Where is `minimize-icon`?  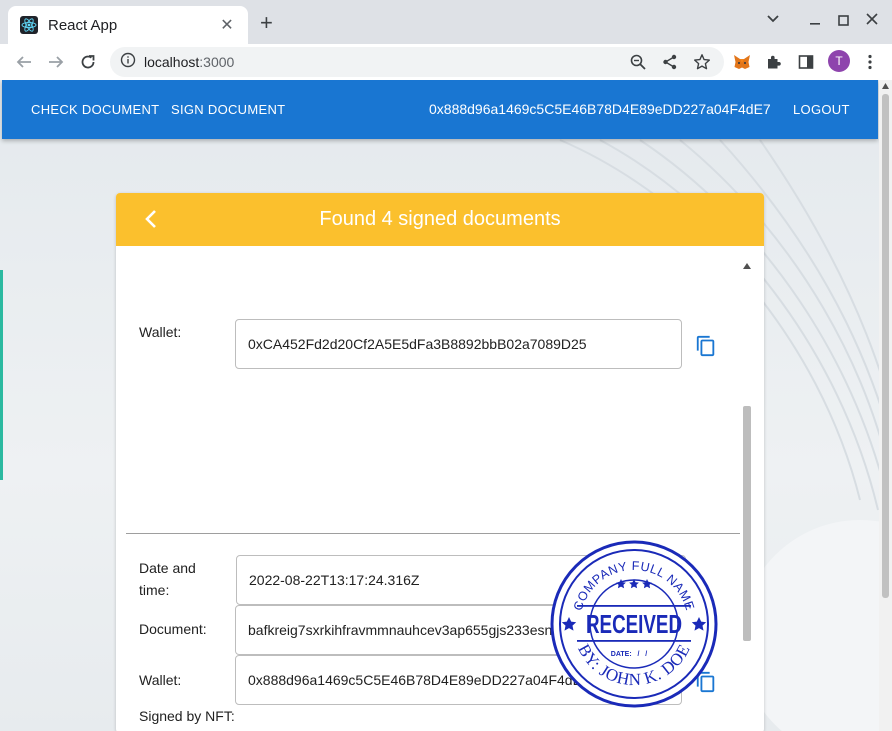
minimize-icon is located at coordinates (815, 21).